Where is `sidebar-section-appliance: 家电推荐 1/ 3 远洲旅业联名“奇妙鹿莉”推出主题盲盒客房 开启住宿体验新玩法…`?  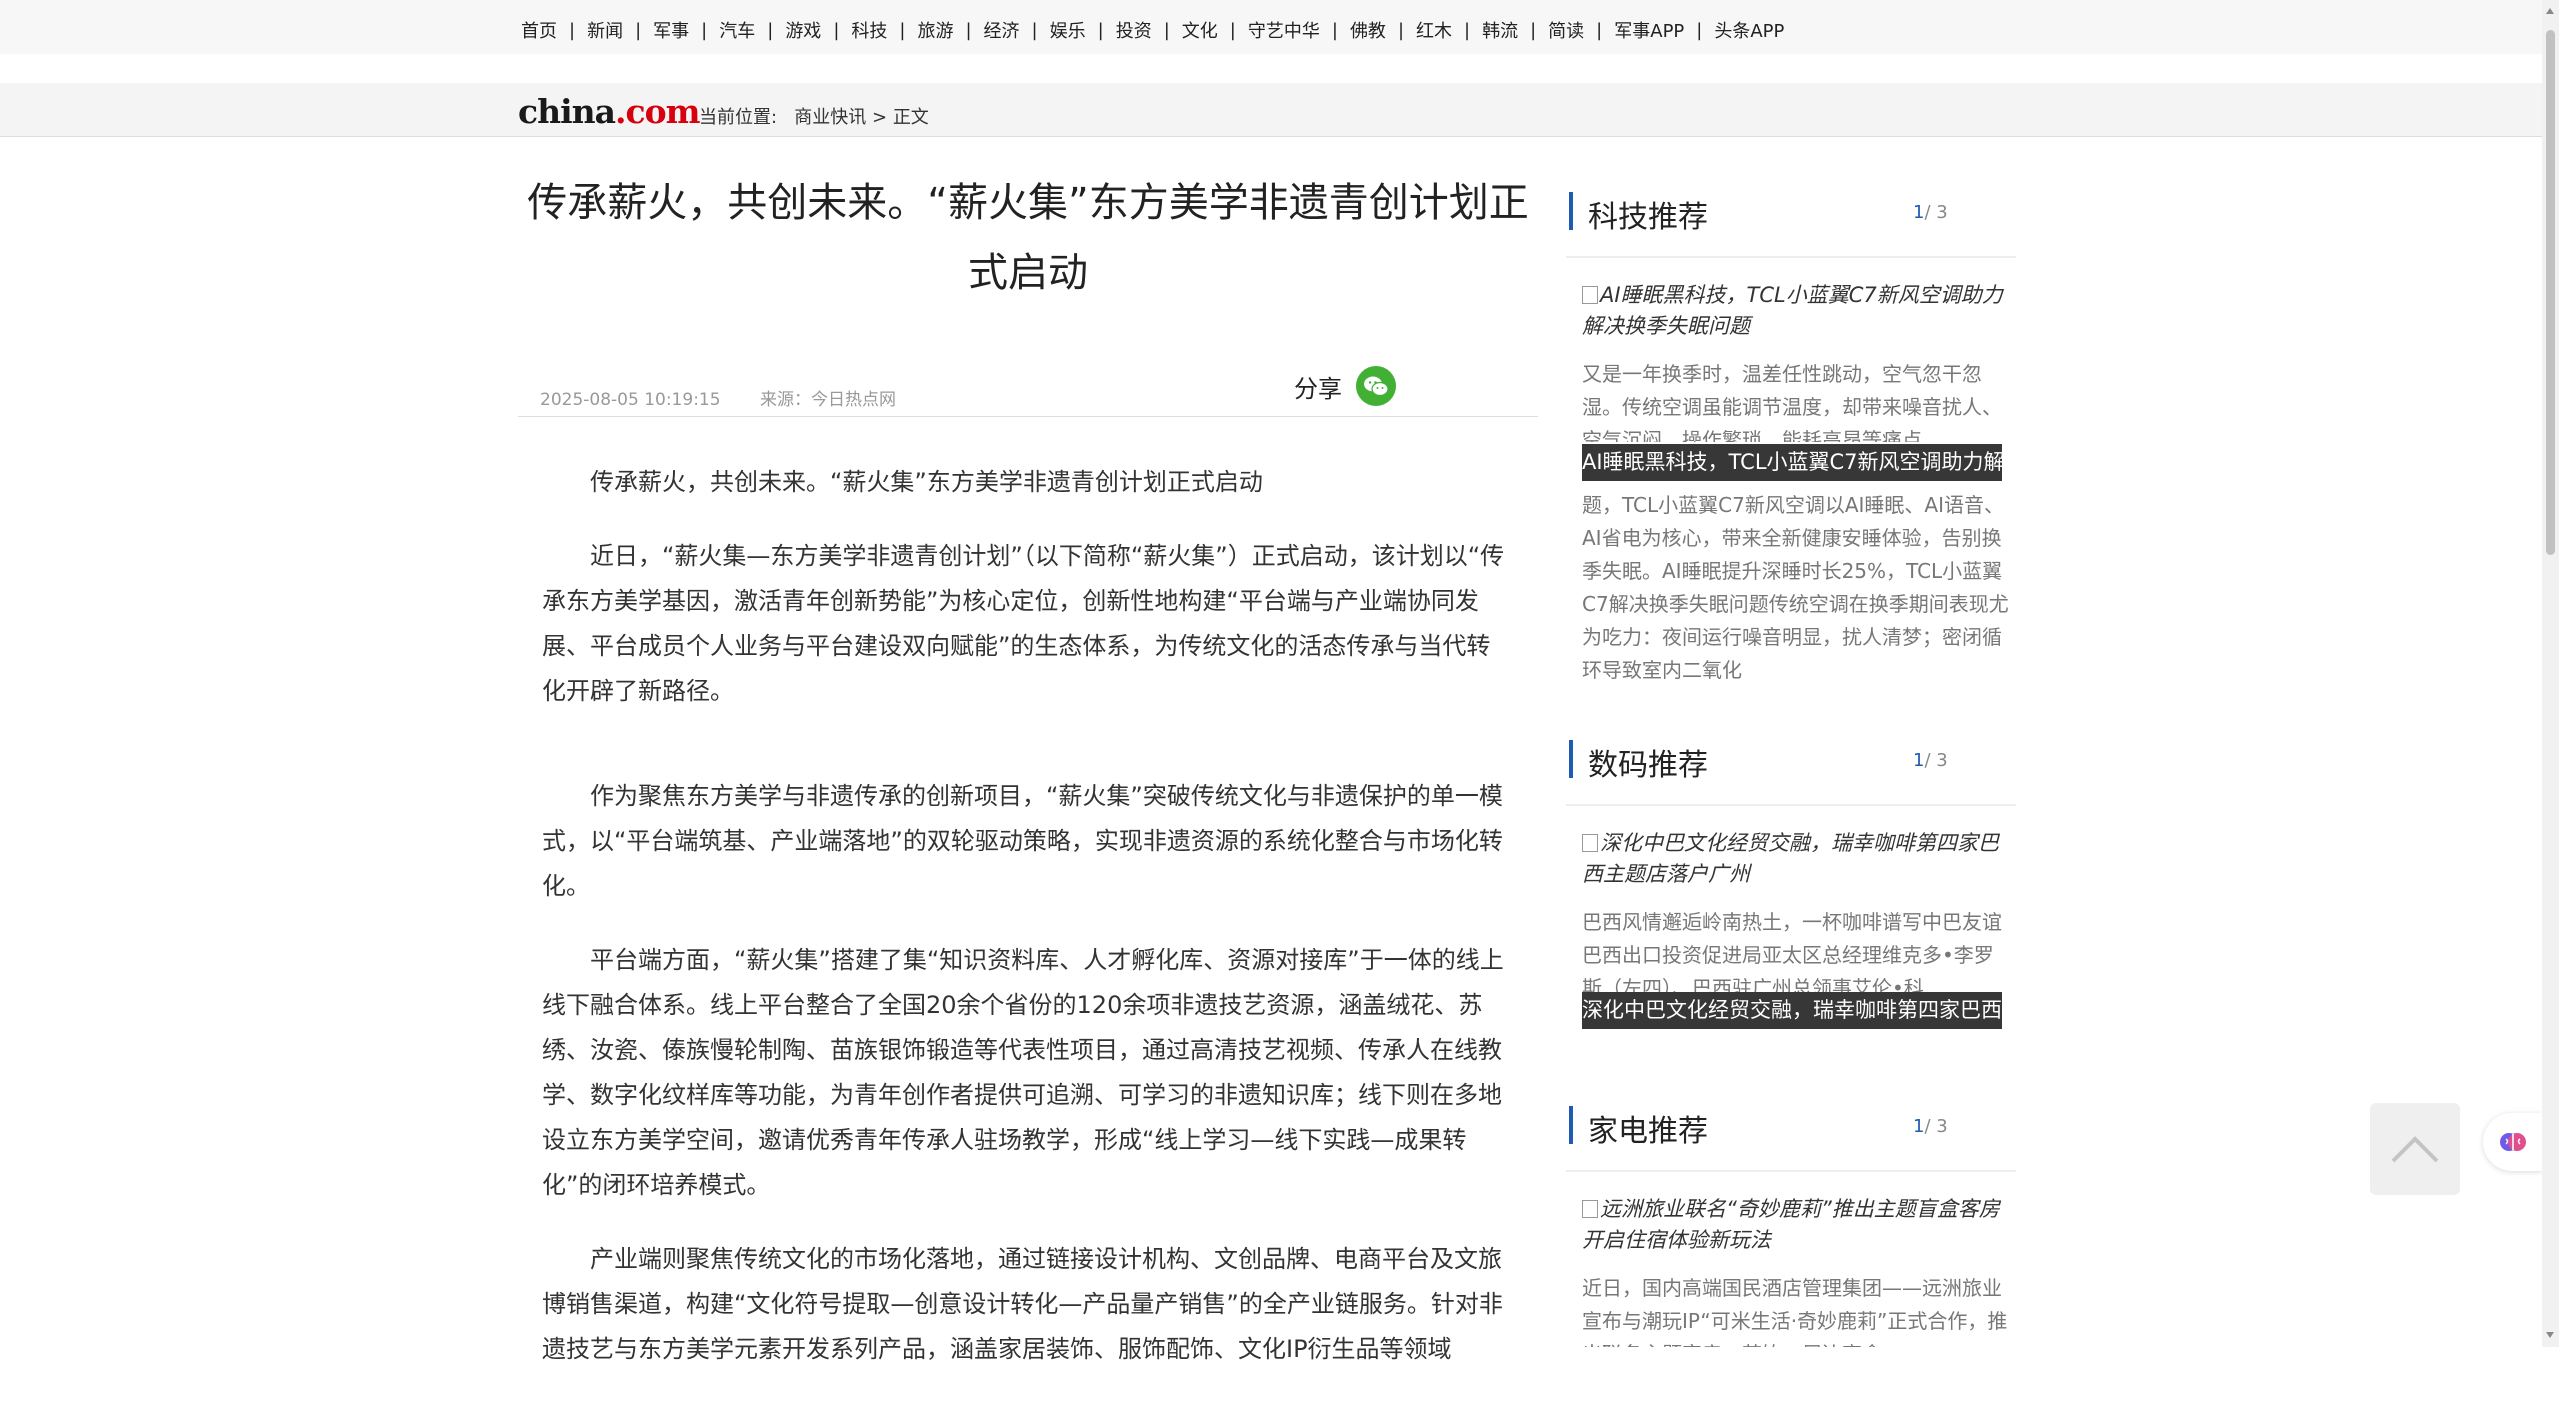
sidebar-section-appliance: 家电推荐 1/ 3 远洲旅业联名“奇妙鹿莉”推出主题盲盒客房 开启住宿体验新玩法… is located at coordinates (1791, 1220).